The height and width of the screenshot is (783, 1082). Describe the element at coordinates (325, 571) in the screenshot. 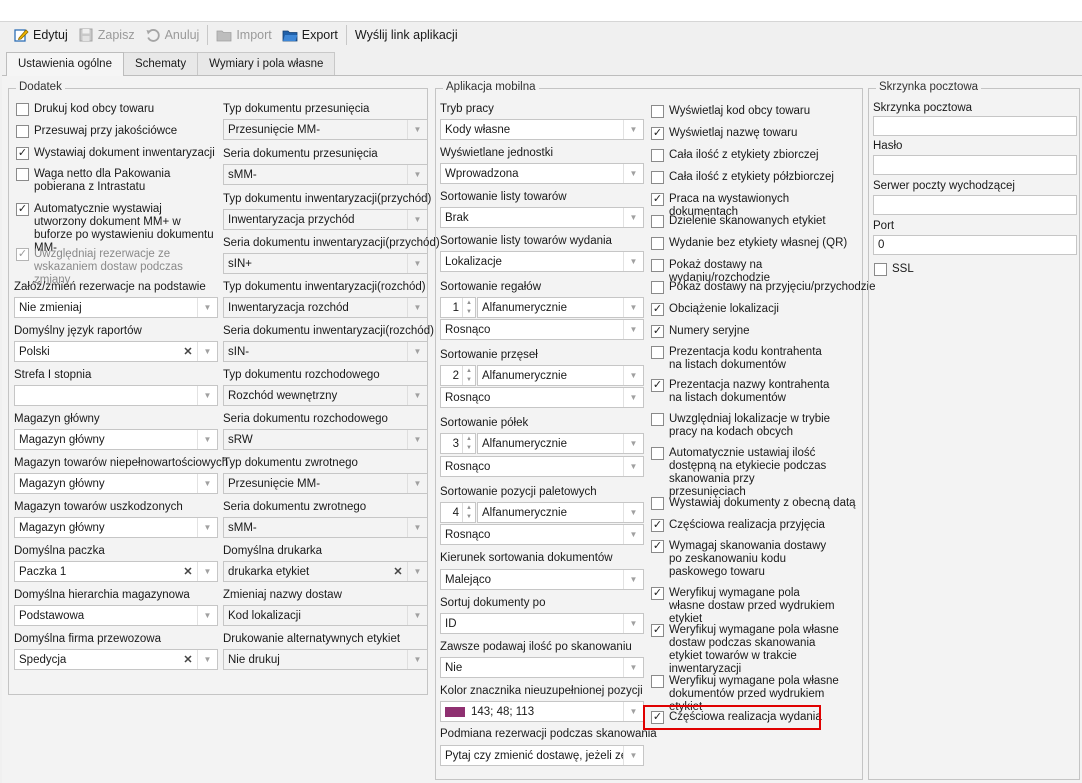

I see `default-printer-select: drukarka etykiet ✕ ▼` at that location.